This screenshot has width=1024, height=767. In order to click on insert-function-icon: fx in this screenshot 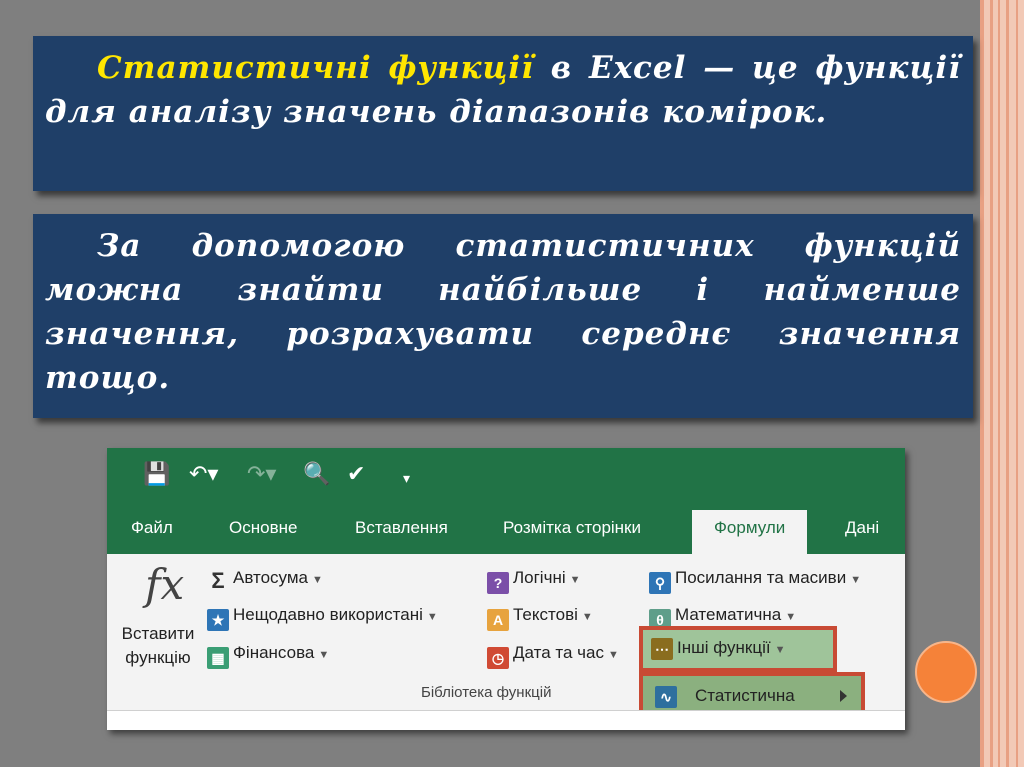, I will do `click(164, 584)`.